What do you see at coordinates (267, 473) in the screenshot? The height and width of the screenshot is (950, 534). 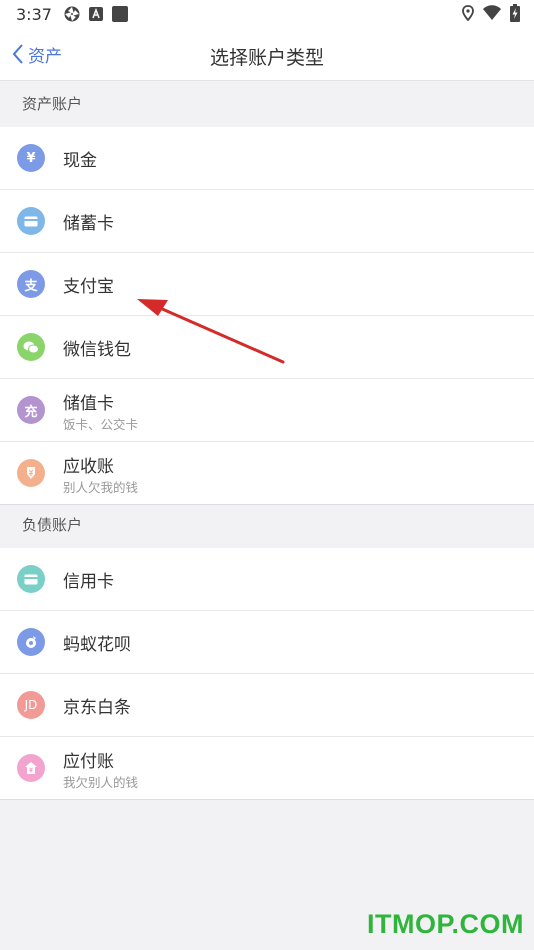 I see `account-type-receivable: 应收账 别人欠我的钱` at bounding box center [267, 473].